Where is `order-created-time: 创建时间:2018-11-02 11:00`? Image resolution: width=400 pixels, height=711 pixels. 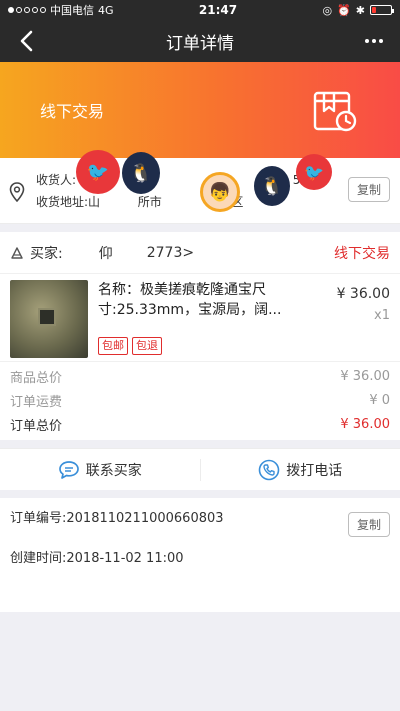
order-created-time: 创建时间:2018-11-02 11:00 is located at coordinates (97, 558).